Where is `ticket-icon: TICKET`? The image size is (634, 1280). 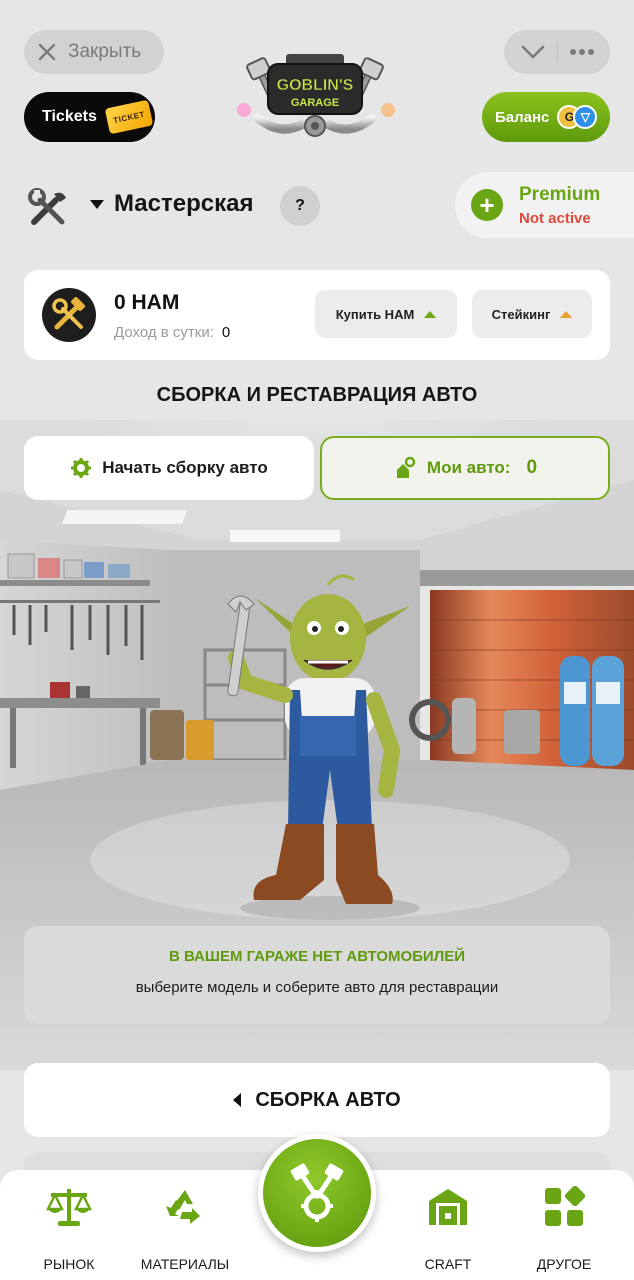
ticket-icon: TICKET is located at coordinates (129, 117).